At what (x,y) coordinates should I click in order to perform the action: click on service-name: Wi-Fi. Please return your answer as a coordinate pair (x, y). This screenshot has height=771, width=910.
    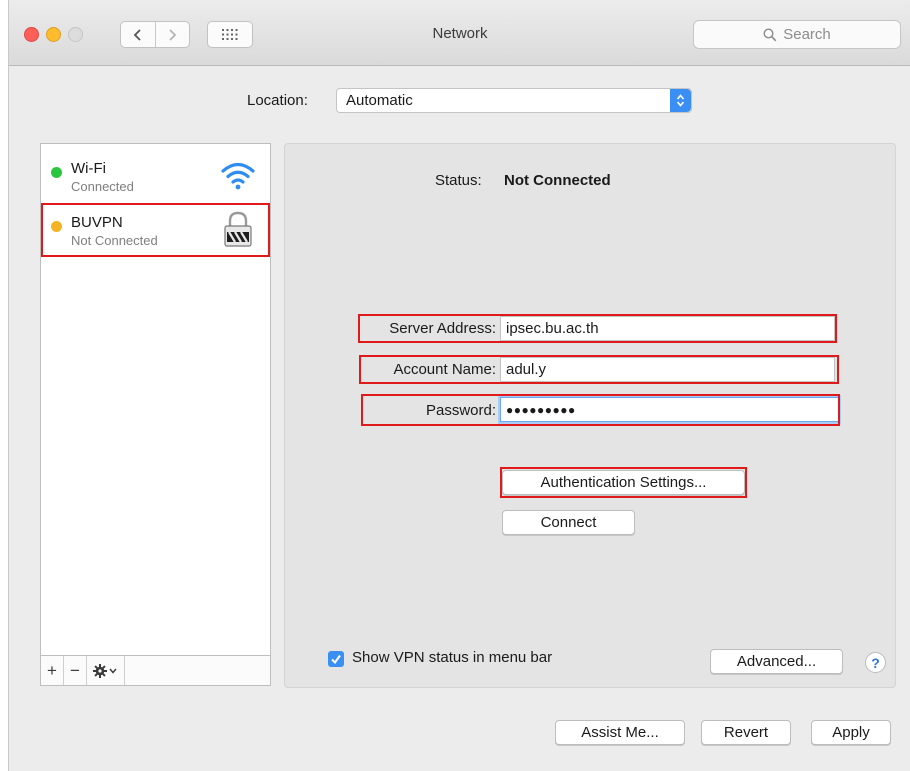
    Looking at the image, I should click on (88, 168).